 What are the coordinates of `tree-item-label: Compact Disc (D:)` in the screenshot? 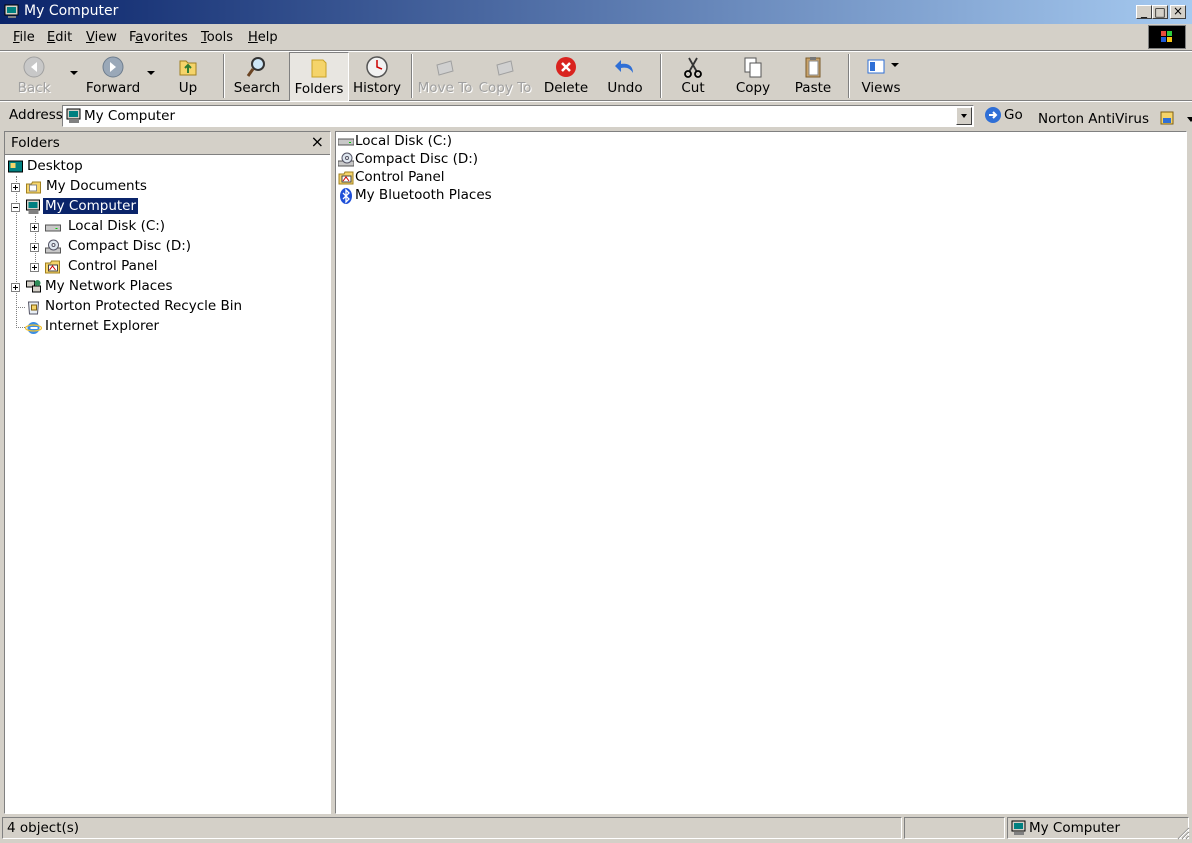 It's located at (130, 246).